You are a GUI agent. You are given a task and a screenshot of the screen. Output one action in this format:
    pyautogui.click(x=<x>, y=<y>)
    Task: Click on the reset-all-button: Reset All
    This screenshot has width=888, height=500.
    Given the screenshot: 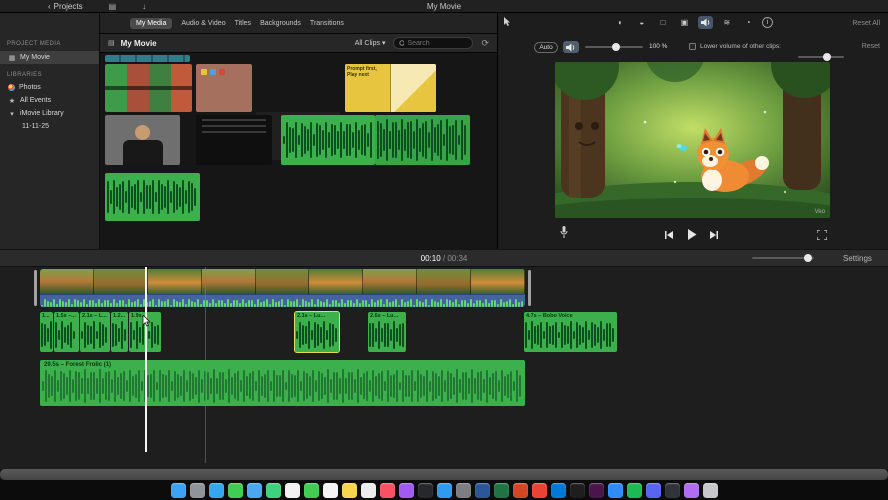 What is the action you would take?
    pyautogui.click(x=866, y=23)
    